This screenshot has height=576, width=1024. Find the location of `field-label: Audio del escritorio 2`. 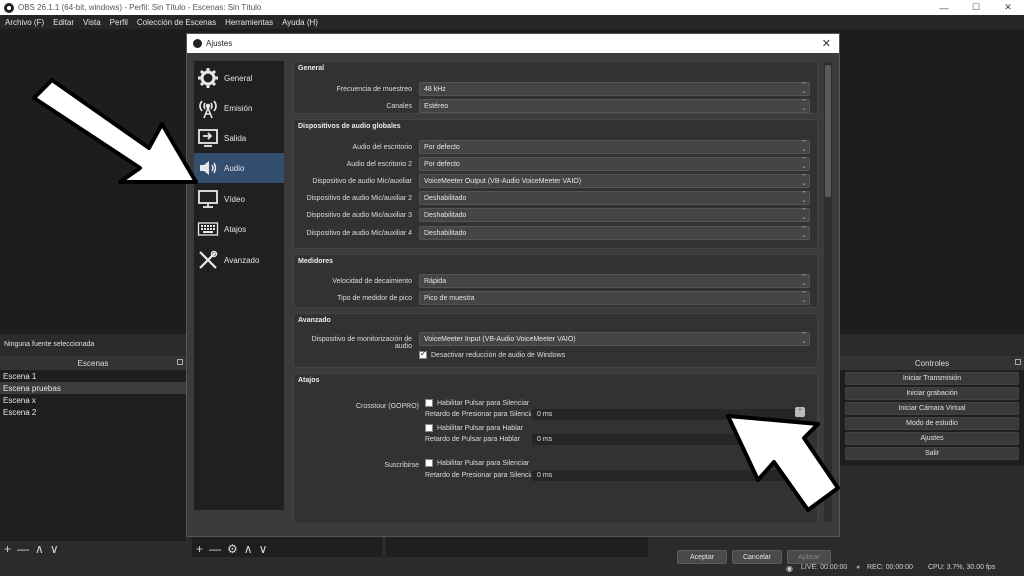

field-label: Audio del escritorio 2 is located at coordinates (379, 164).